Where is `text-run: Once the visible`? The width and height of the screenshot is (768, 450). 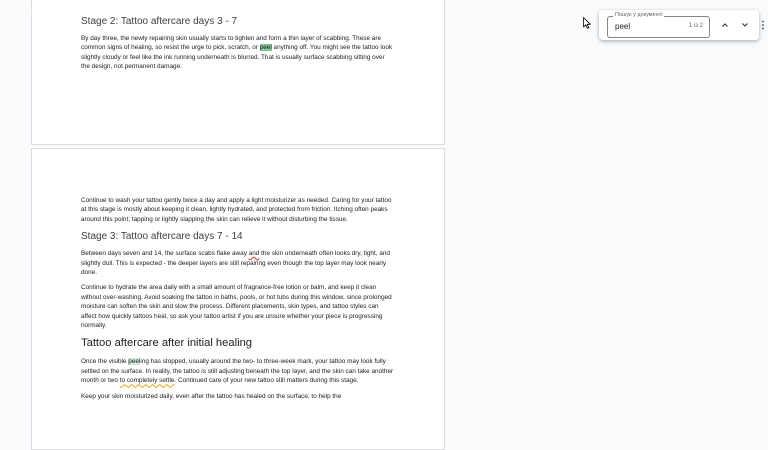 text-run: Once the visible is located at coordinates (105, 362).